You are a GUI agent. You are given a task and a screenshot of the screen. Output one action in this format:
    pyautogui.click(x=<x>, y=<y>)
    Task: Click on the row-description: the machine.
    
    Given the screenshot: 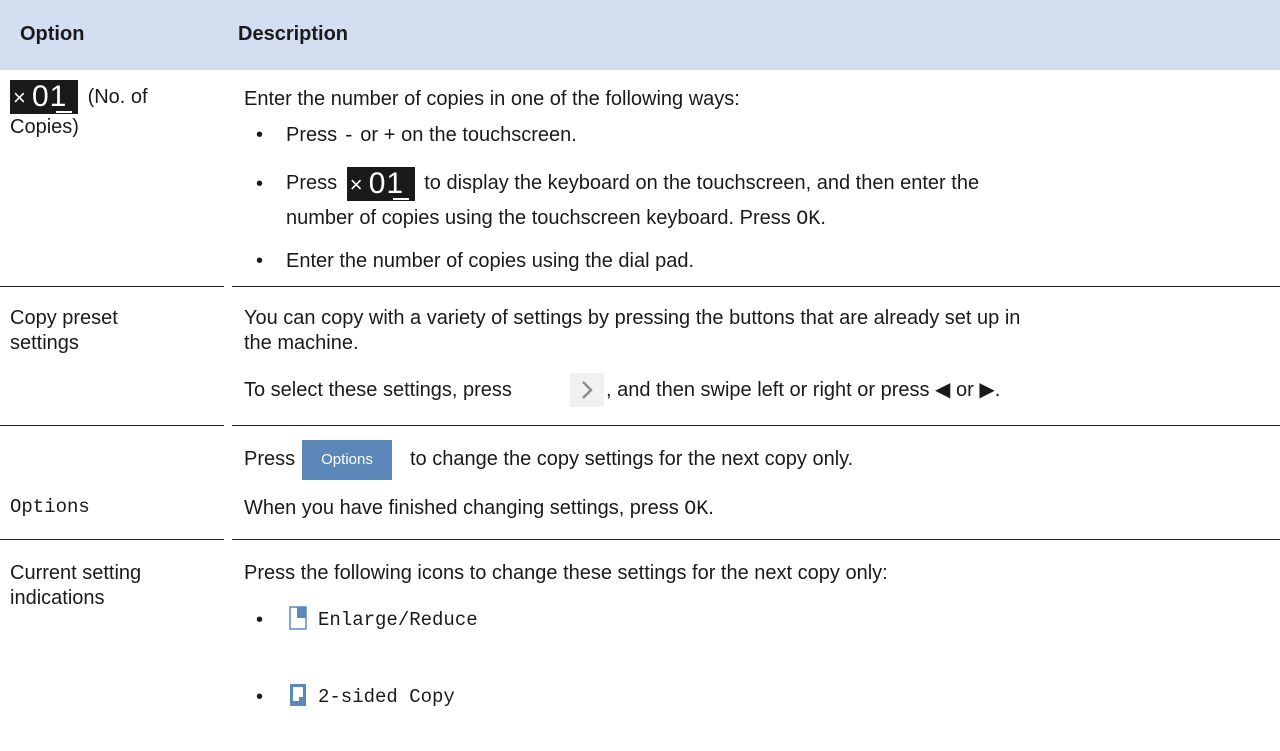 What is the action you would take?
    pyautogui.click(x=301, y=343)
    